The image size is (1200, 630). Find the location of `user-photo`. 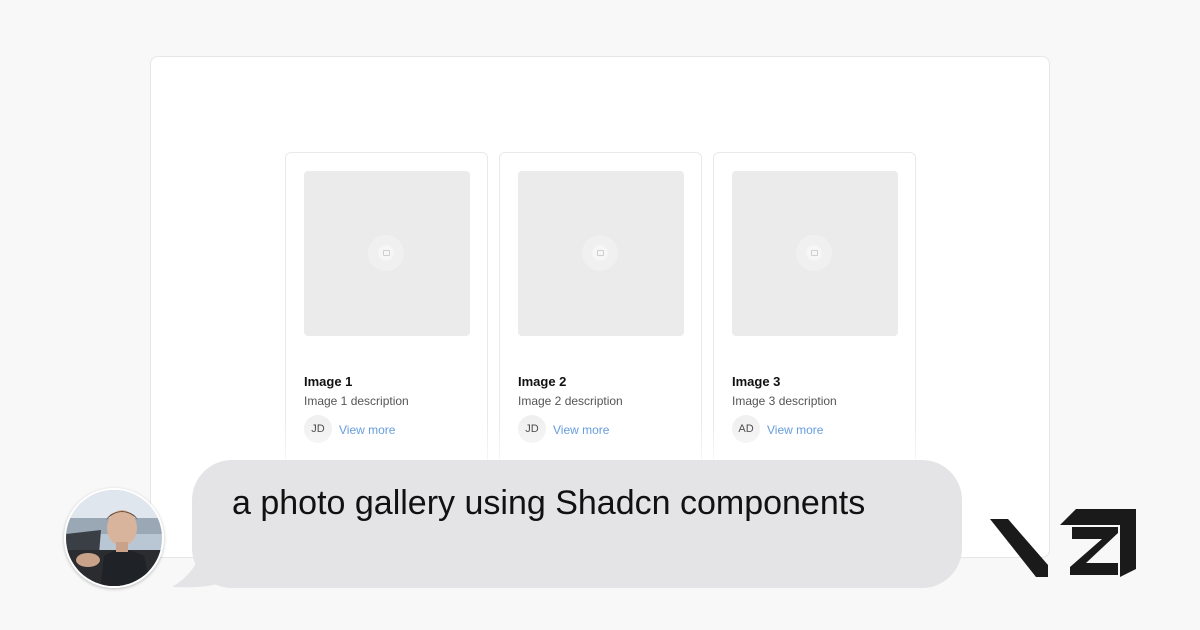

user-photo is located at coordinates (114, 538).